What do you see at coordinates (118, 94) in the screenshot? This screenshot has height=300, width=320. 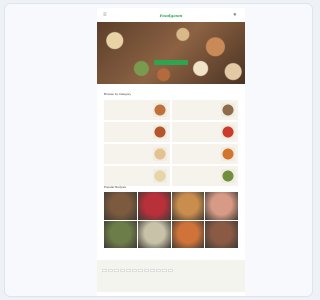 I see `categories-title: Browse by Category` at bounding box center [118, 94].